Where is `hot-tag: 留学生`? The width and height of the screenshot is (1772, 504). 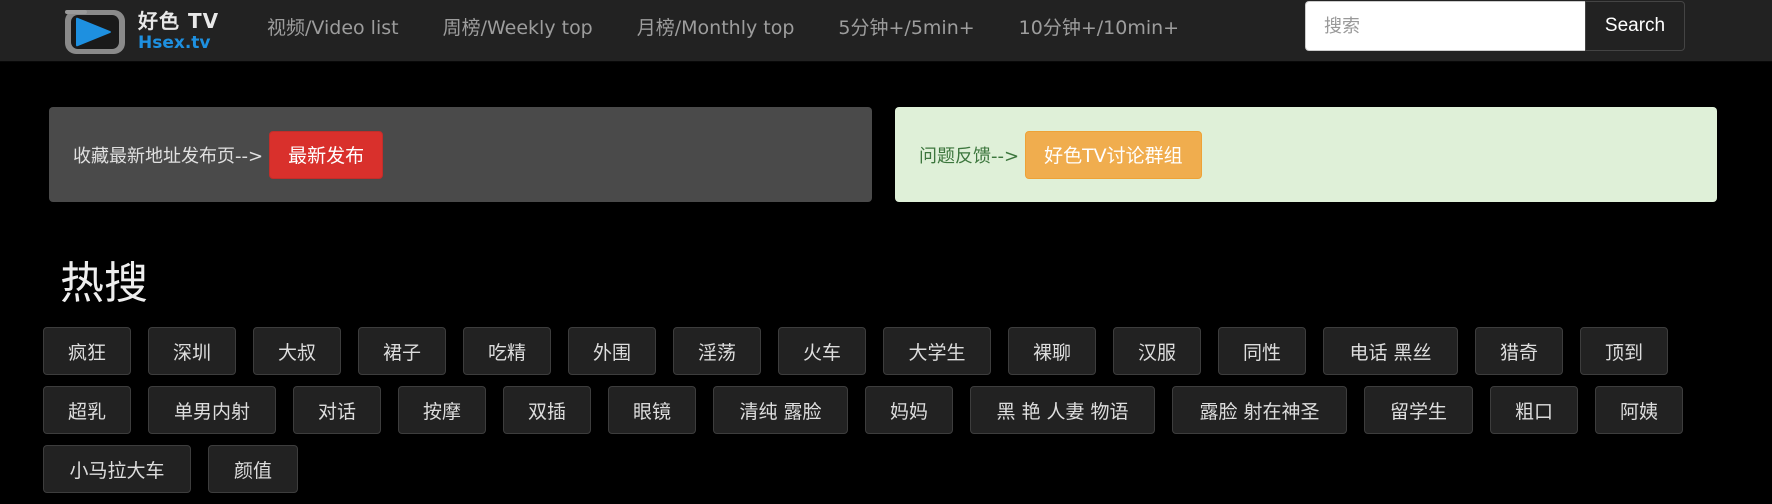 hot-tag: 留学生 is located at coordinates (1418, 410).